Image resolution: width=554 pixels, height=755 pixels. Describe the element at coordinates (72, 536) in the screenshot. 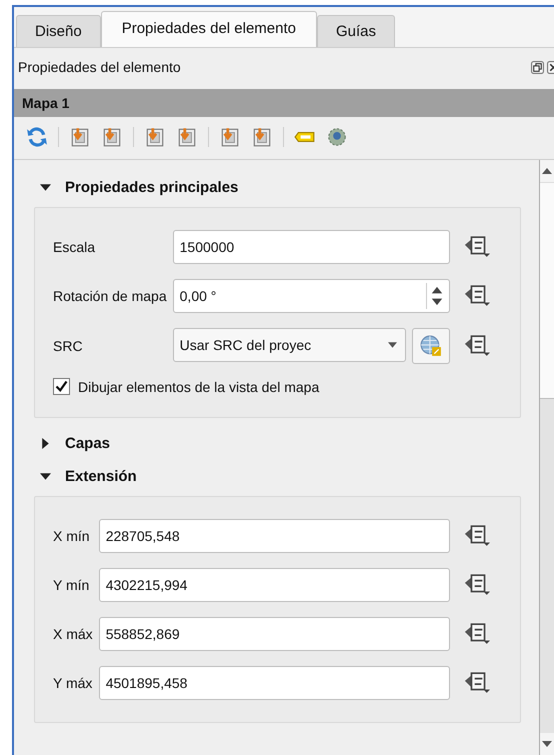

I see `field-label: X mín` at that location.